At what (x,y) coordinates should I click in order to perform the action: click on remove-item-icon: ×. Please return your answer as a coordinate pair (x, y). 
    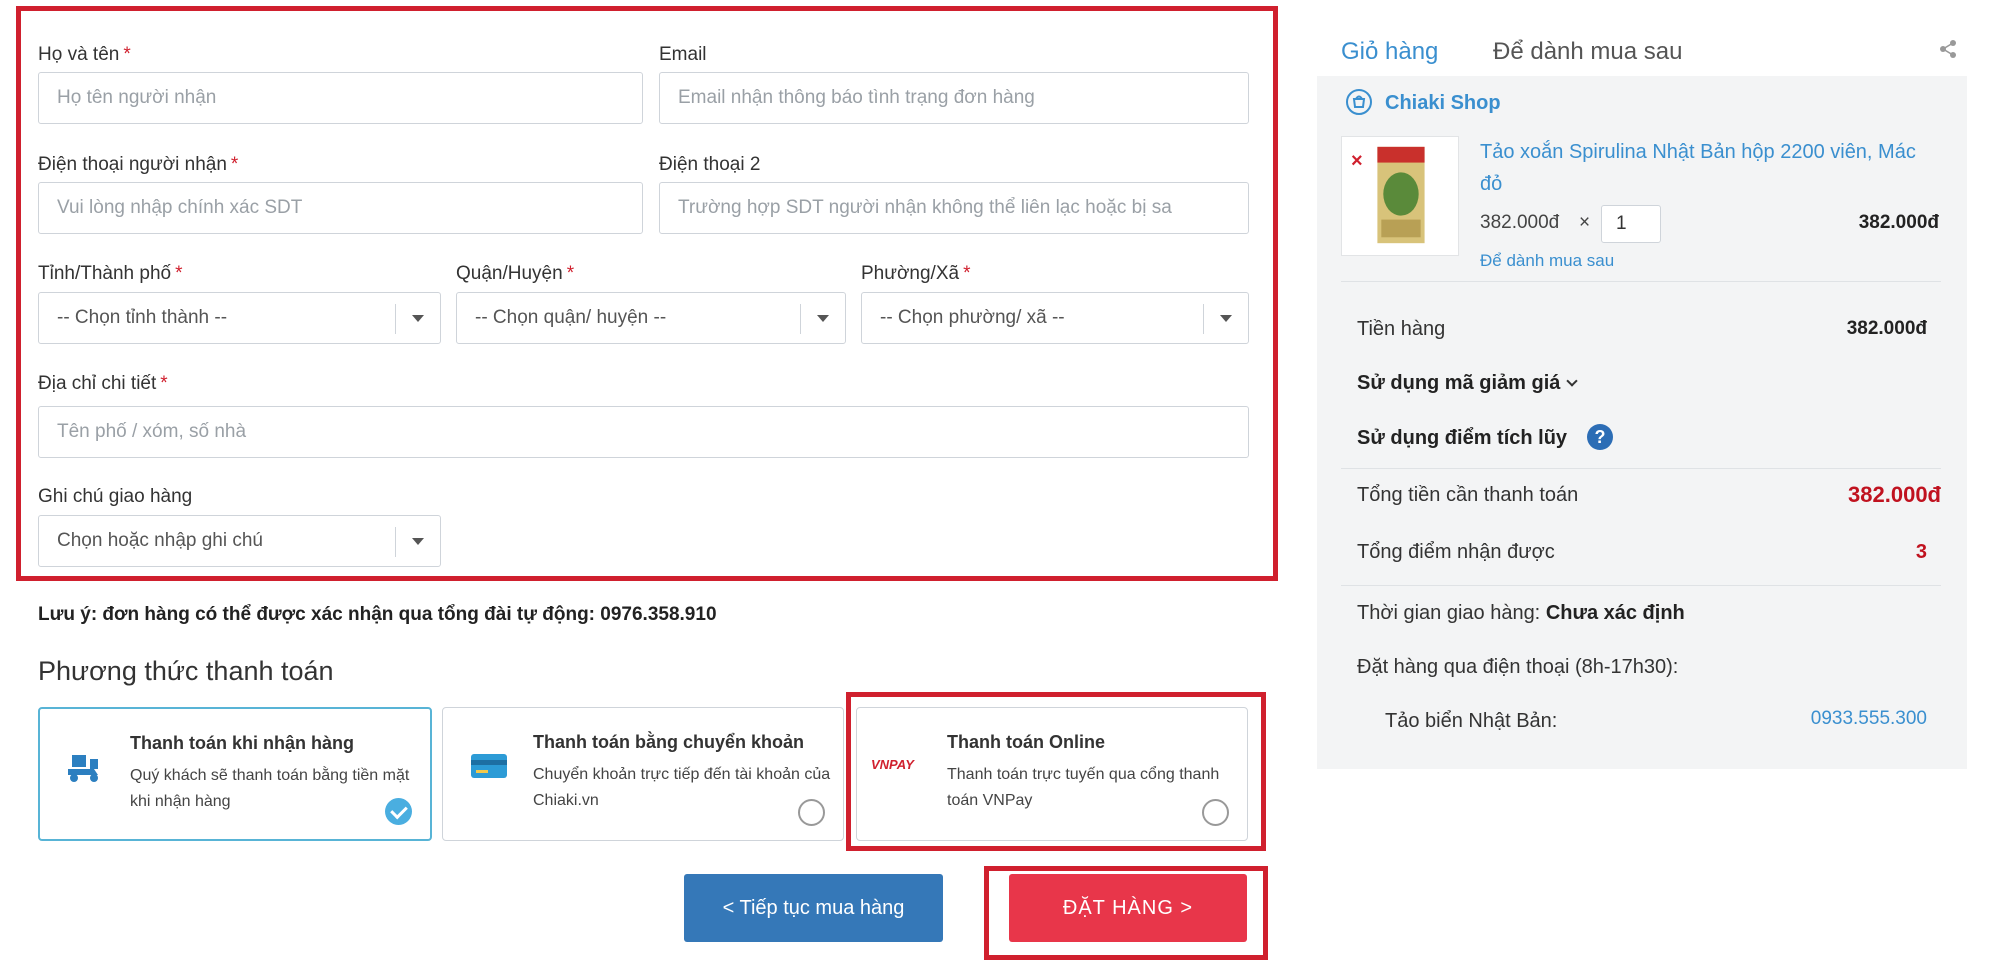
    Looking at the image, I should click on (1357, 161).